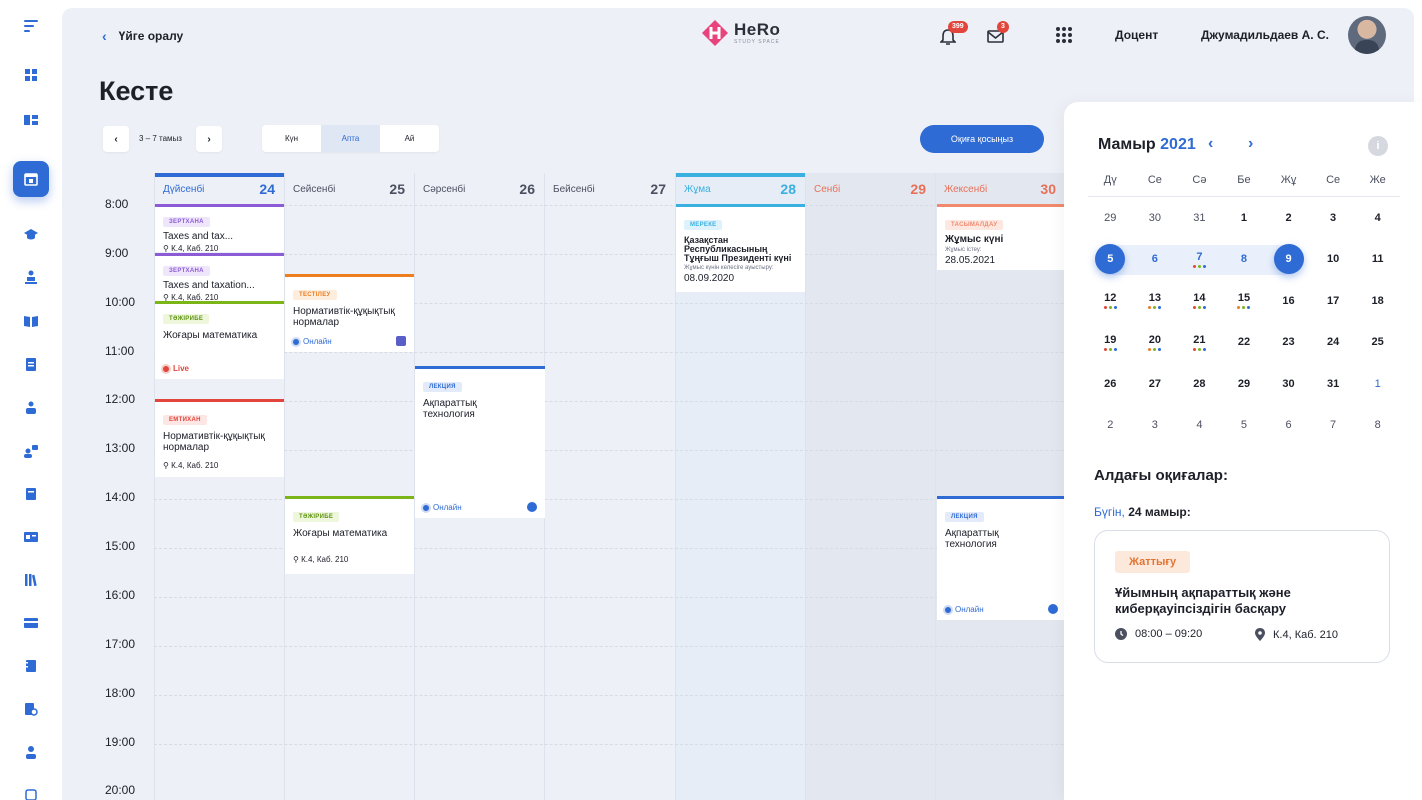  What do you see at coordinates (1199, 301) in the screenshot?
I see `calendar-day: 14` at bounding box center [1199, 301].